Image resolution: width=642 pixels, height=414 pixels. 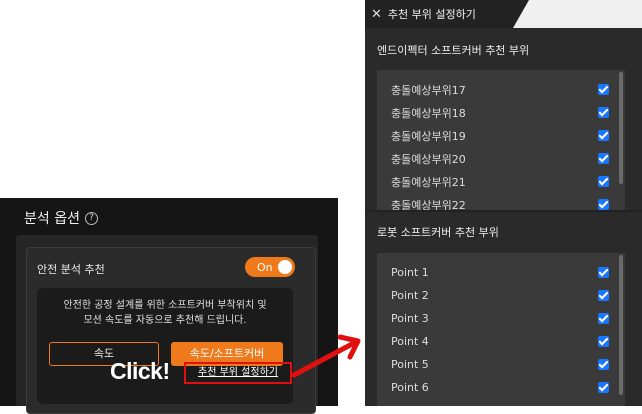 I want to click on list-item: Point 4, so click(x=500, y=341).